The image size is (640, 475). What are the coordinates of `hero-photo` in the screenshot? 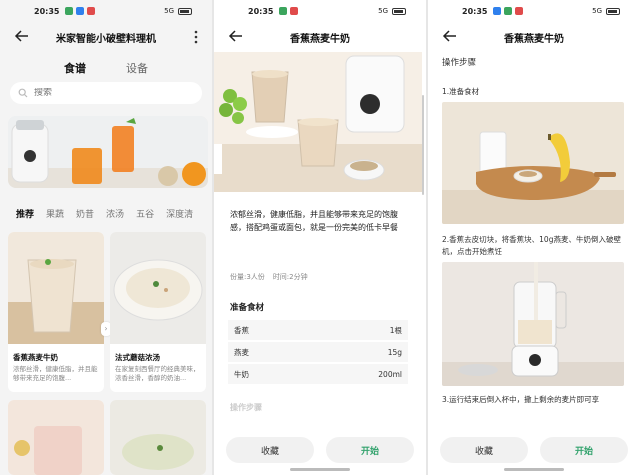 It's located at (318, 122).